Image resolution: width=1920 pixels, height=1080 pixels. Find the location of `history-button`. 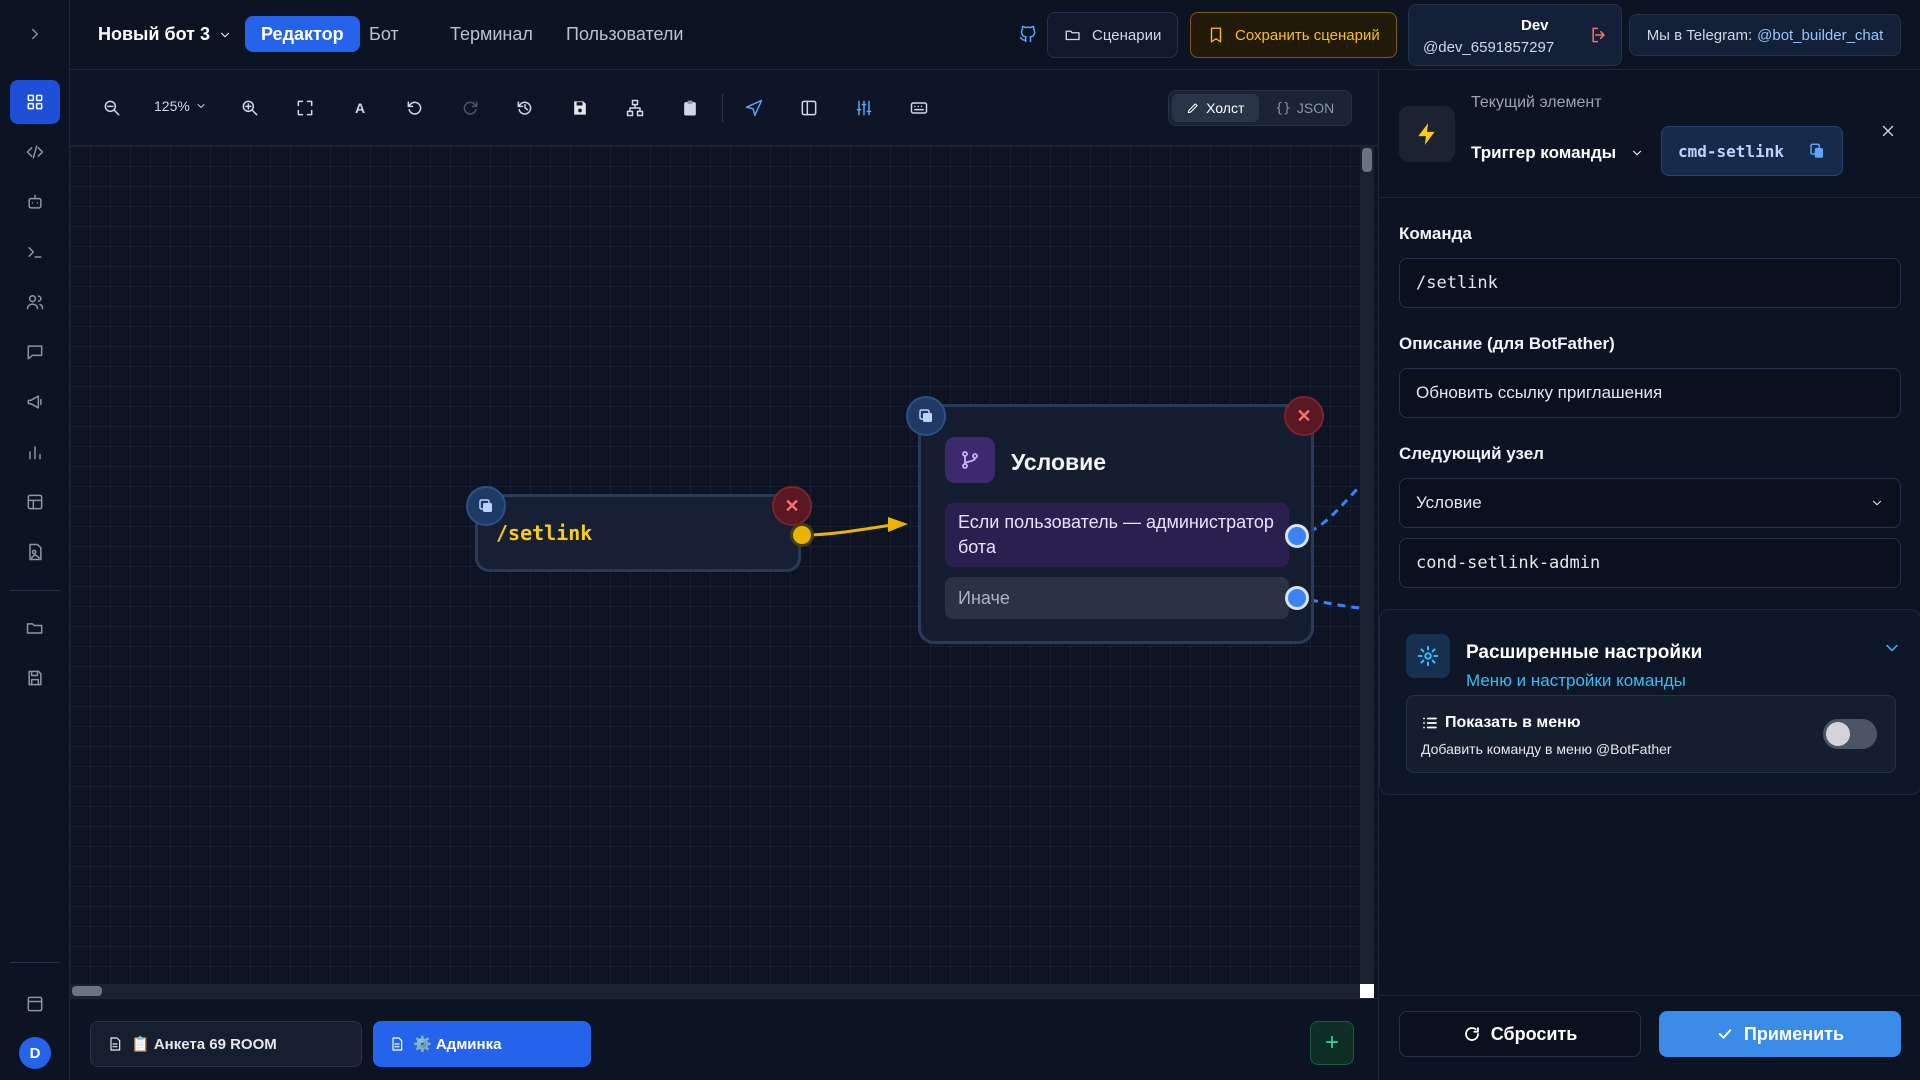

history-button is located at coordinates (525, 108).